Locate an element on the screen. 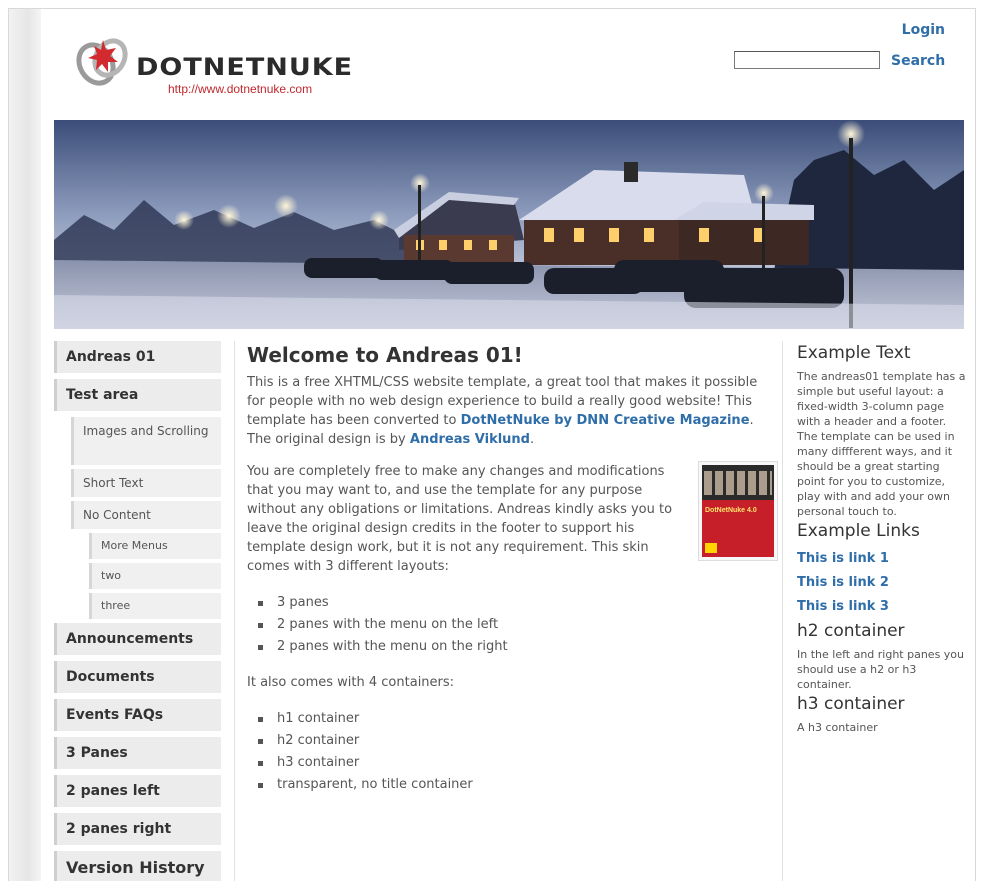 This screenshot has height=881, width=985. example-link-1: This is link 1 is located at coordinates (882, 559).